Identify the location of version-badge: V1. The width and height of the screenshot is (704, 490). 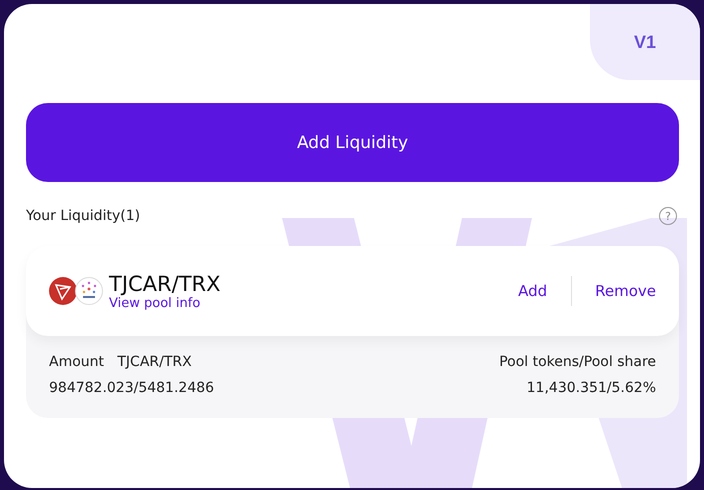
(645, 42).